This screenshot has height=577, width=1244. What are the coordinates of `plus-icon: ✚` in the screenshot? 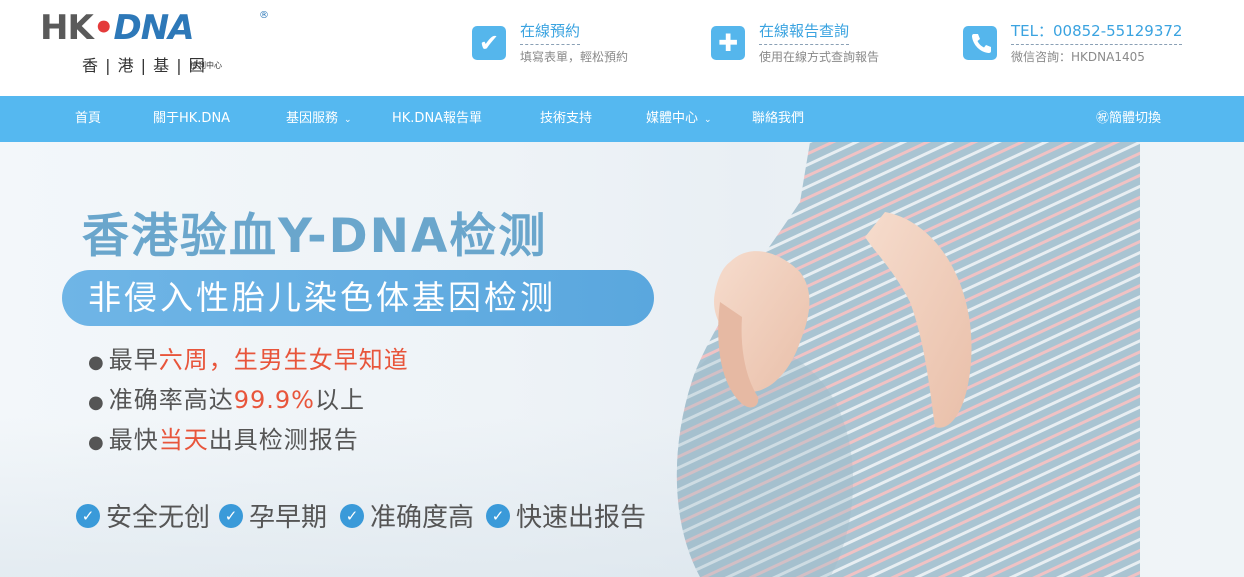 It's located at (728, 43).